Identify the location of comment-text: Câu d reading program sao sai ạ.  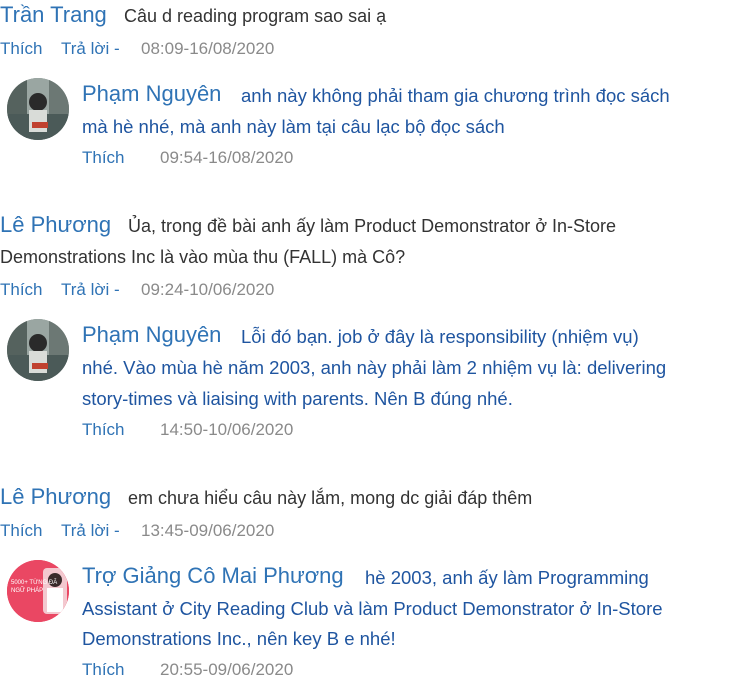
(255, 16).